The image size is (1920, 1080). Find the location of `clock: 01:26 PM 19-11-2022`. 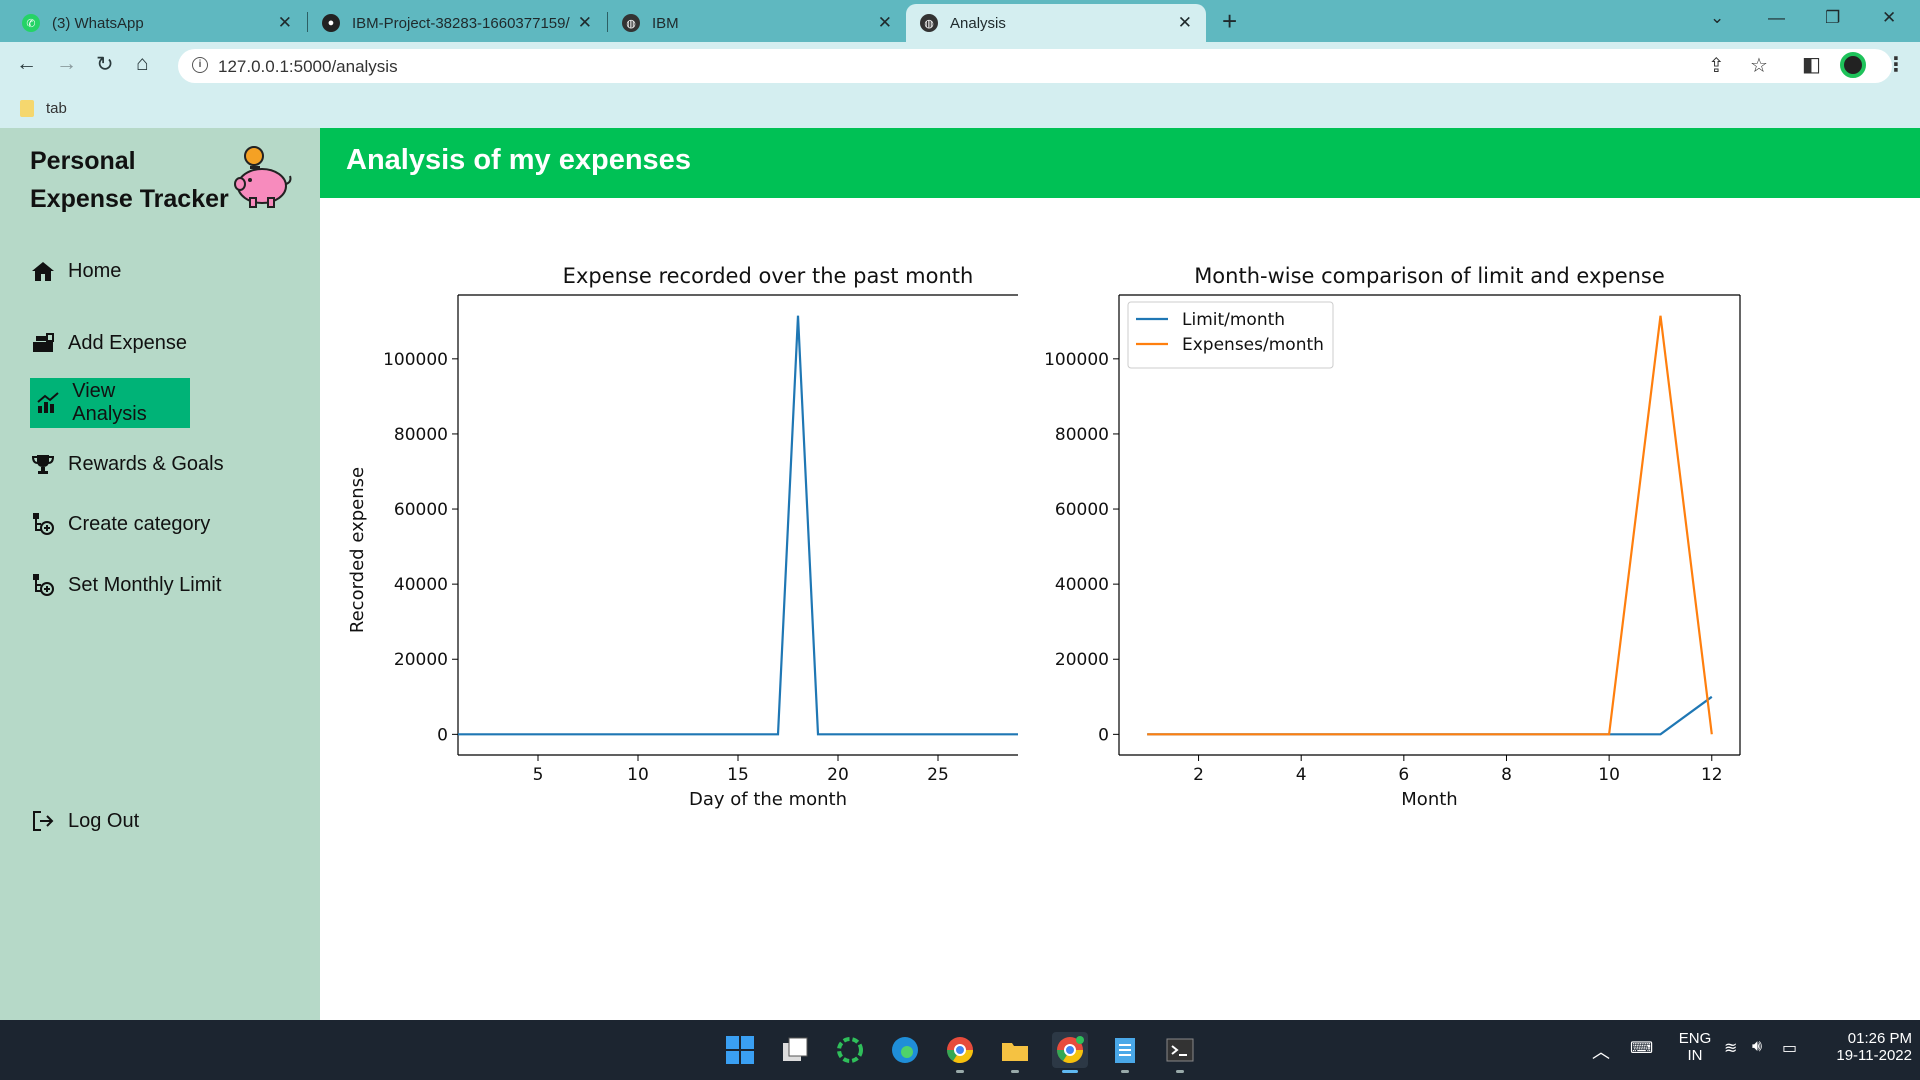

clock: 01:26 PM 19-11-2022 is located at coordinates (1866, 1047).